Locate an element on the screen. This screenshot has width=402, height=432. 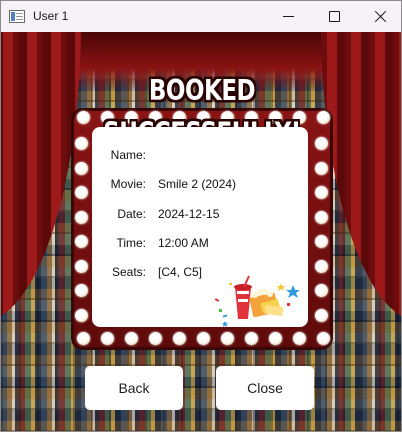
detail-row-name: Name: is located at coordinates (200, 157).